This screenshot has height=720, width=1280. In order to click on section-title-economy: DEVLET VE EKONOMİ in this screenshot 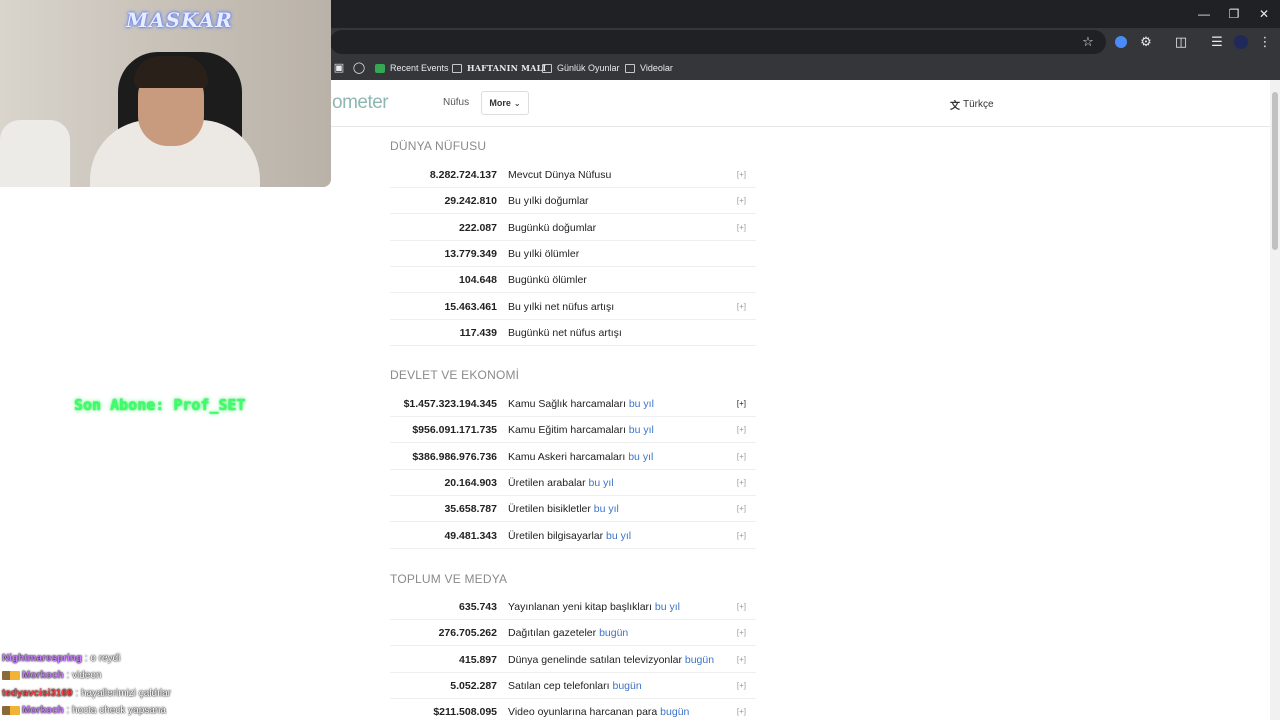, I will do `click(455, 375)`.